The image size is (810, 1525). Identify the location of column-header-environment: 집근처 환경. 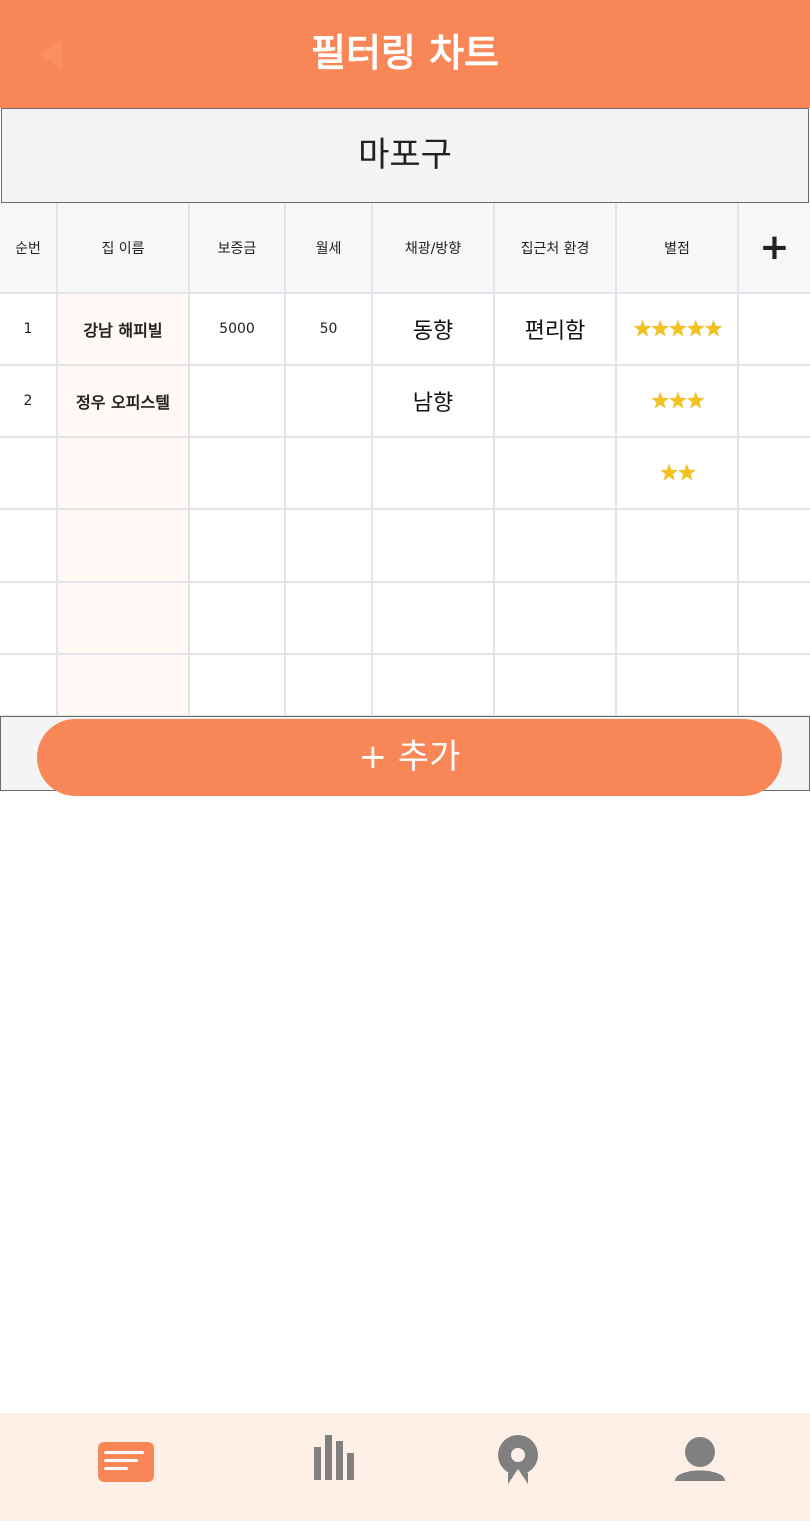
(556, 248).